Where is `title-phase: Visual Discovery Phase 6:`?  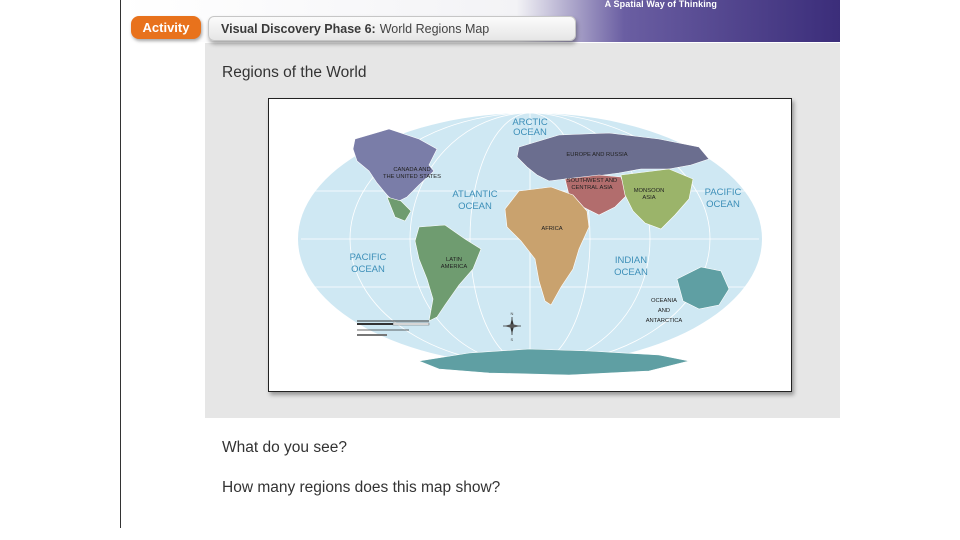 title-phase: Visual Discovery Phase 6: is located at coordinates (298, 28).